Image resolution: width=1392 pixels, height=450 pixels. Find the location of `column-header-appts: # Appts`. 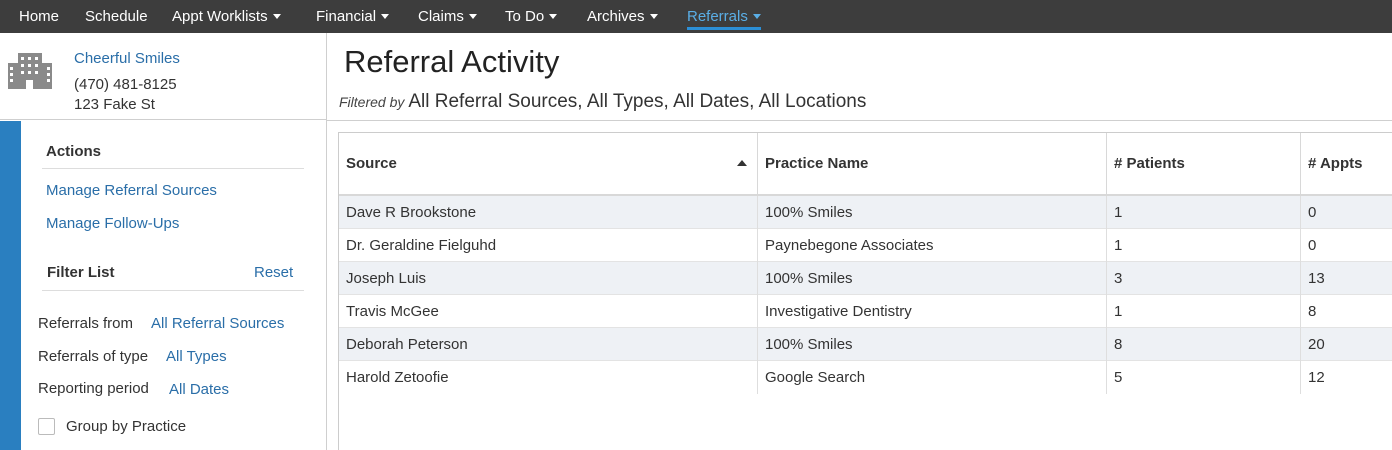

column-header-appts: # Appts is located at coordinates (1346, 164).